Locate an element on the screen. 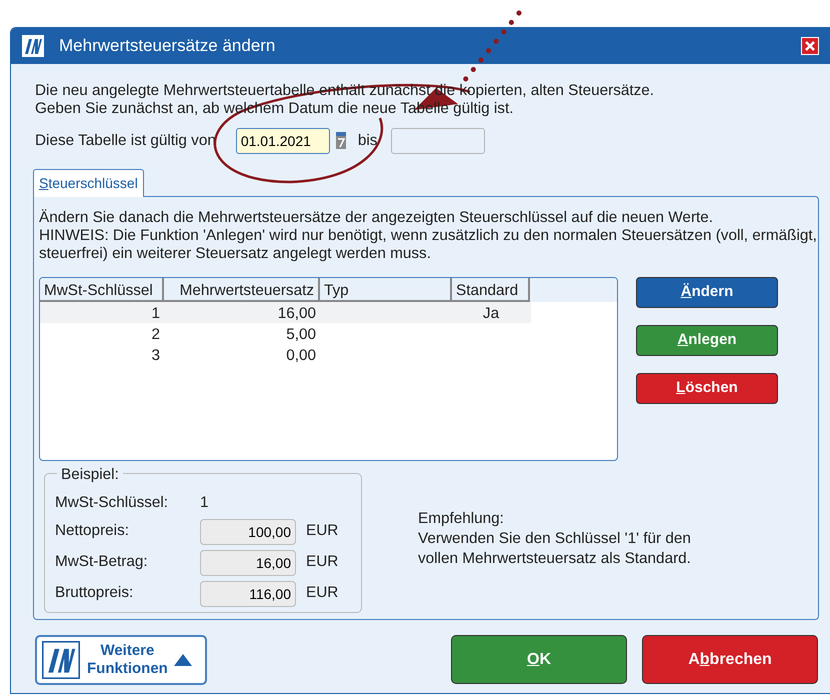 Image resolution: width=830 pixels, height=700 pixels. close-icon is located at coordinates (810, 46).